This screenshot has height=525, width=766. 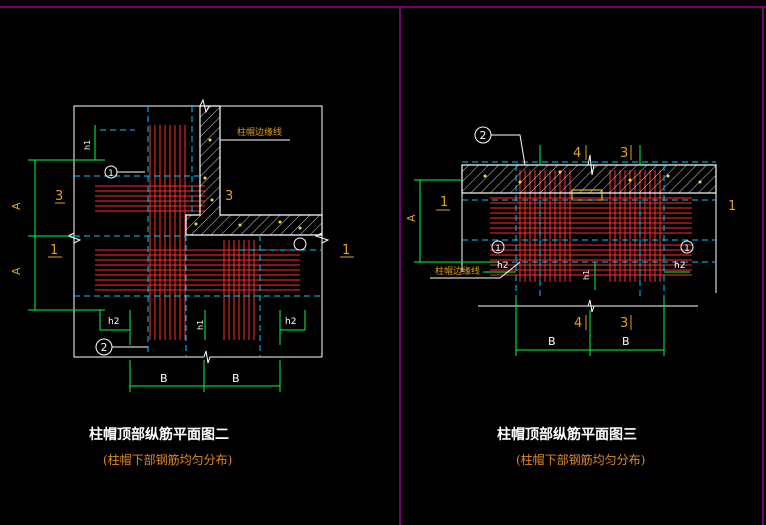 What do you see at coordinates (54, 250) in the screenshot?
I see `left-label-1-left: 1` at bounding box center [54, 250].